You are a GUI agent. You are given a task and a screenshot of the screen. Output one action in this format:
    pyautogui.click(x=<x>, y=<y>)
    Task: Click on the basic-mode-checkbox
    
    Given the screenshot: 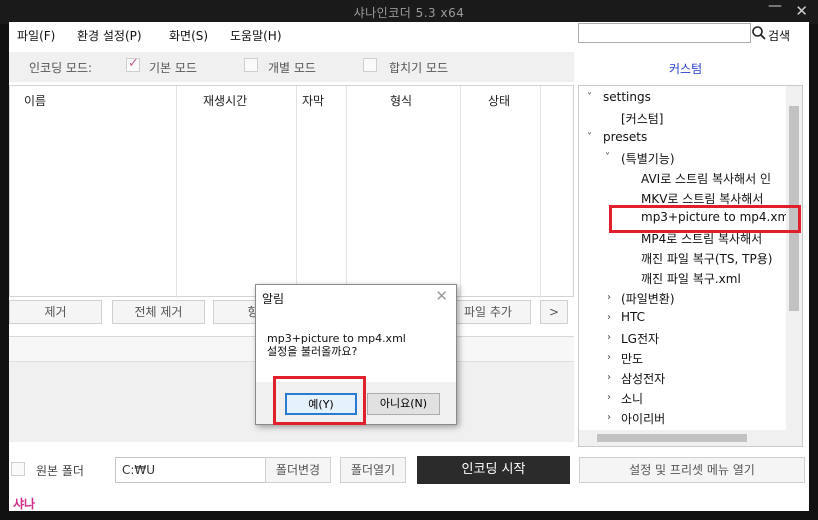 What is the action you would take?
    pyautogui.click(x=133, y=64)
    